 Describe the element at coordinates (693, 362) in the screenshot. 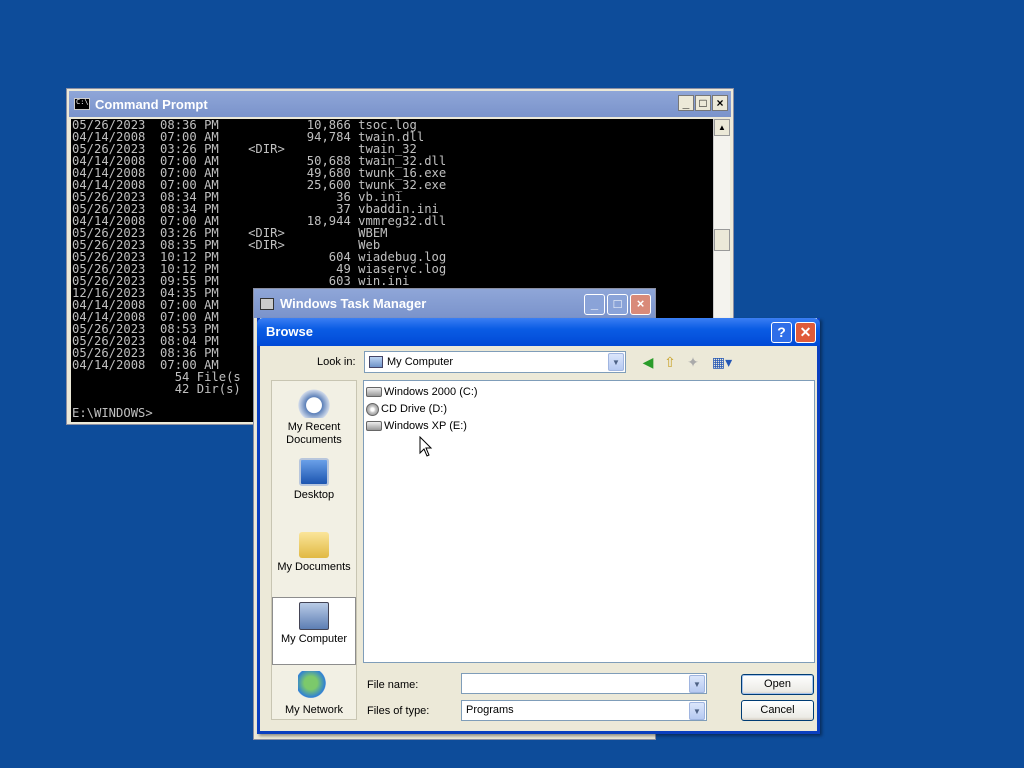

I see `new-folder-icon: ✦` at that location.